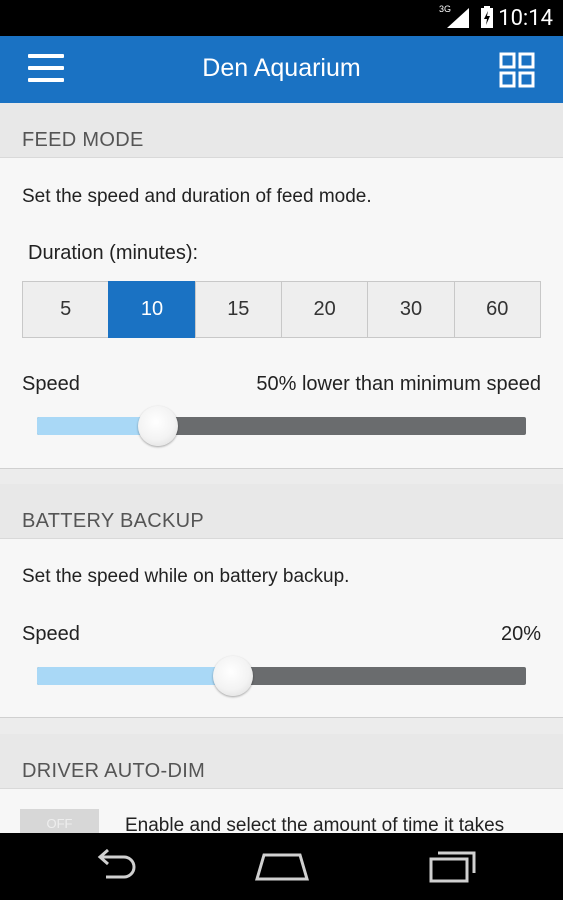  Describe the element at coordinates (51, 384) in the screenshot. I see `feed-speed-label: Speed` at that location.